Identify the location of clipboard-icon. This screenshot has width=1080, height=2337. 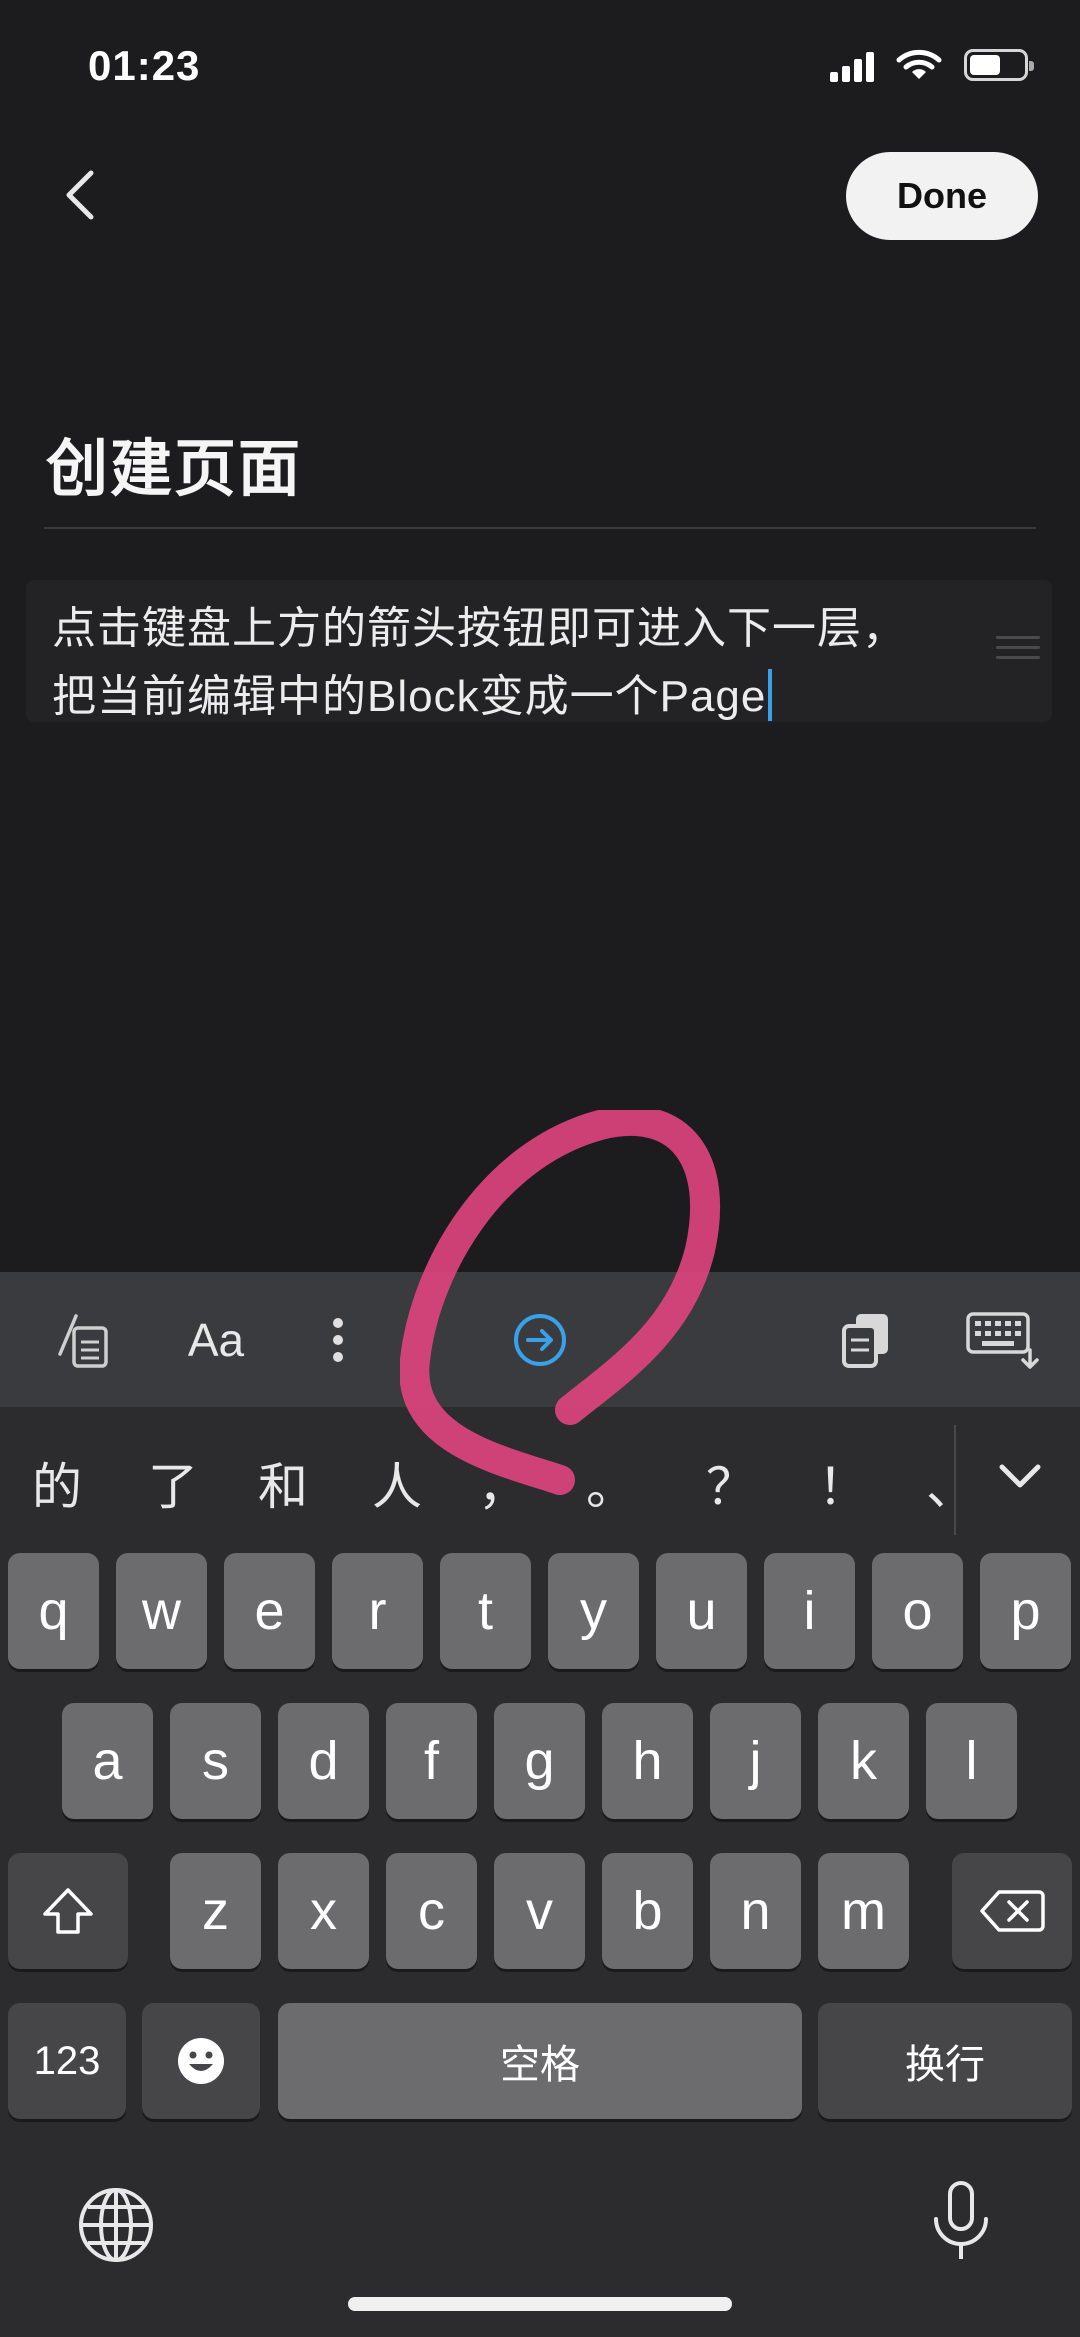
(865, 1340).